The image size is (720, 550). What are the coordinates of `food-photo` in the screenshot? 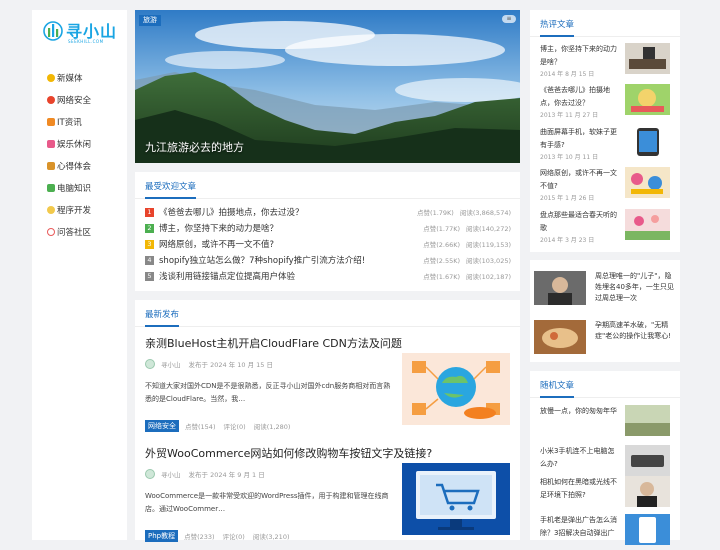 It's located at (560, 337).